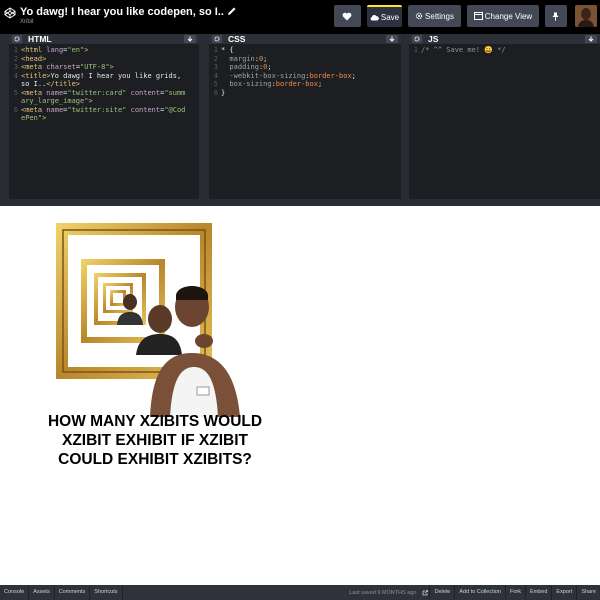  I want to click on code-text: box-sizing:border-box;, so click(271, 84).